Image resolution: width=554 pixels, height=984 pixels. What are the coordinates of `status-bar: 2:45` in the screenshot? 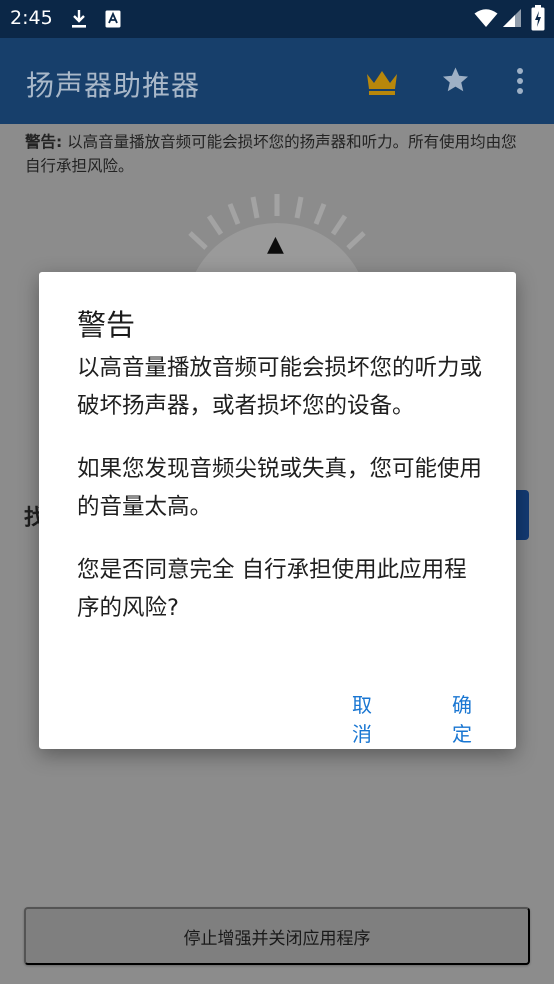 It's located at (277, 19).